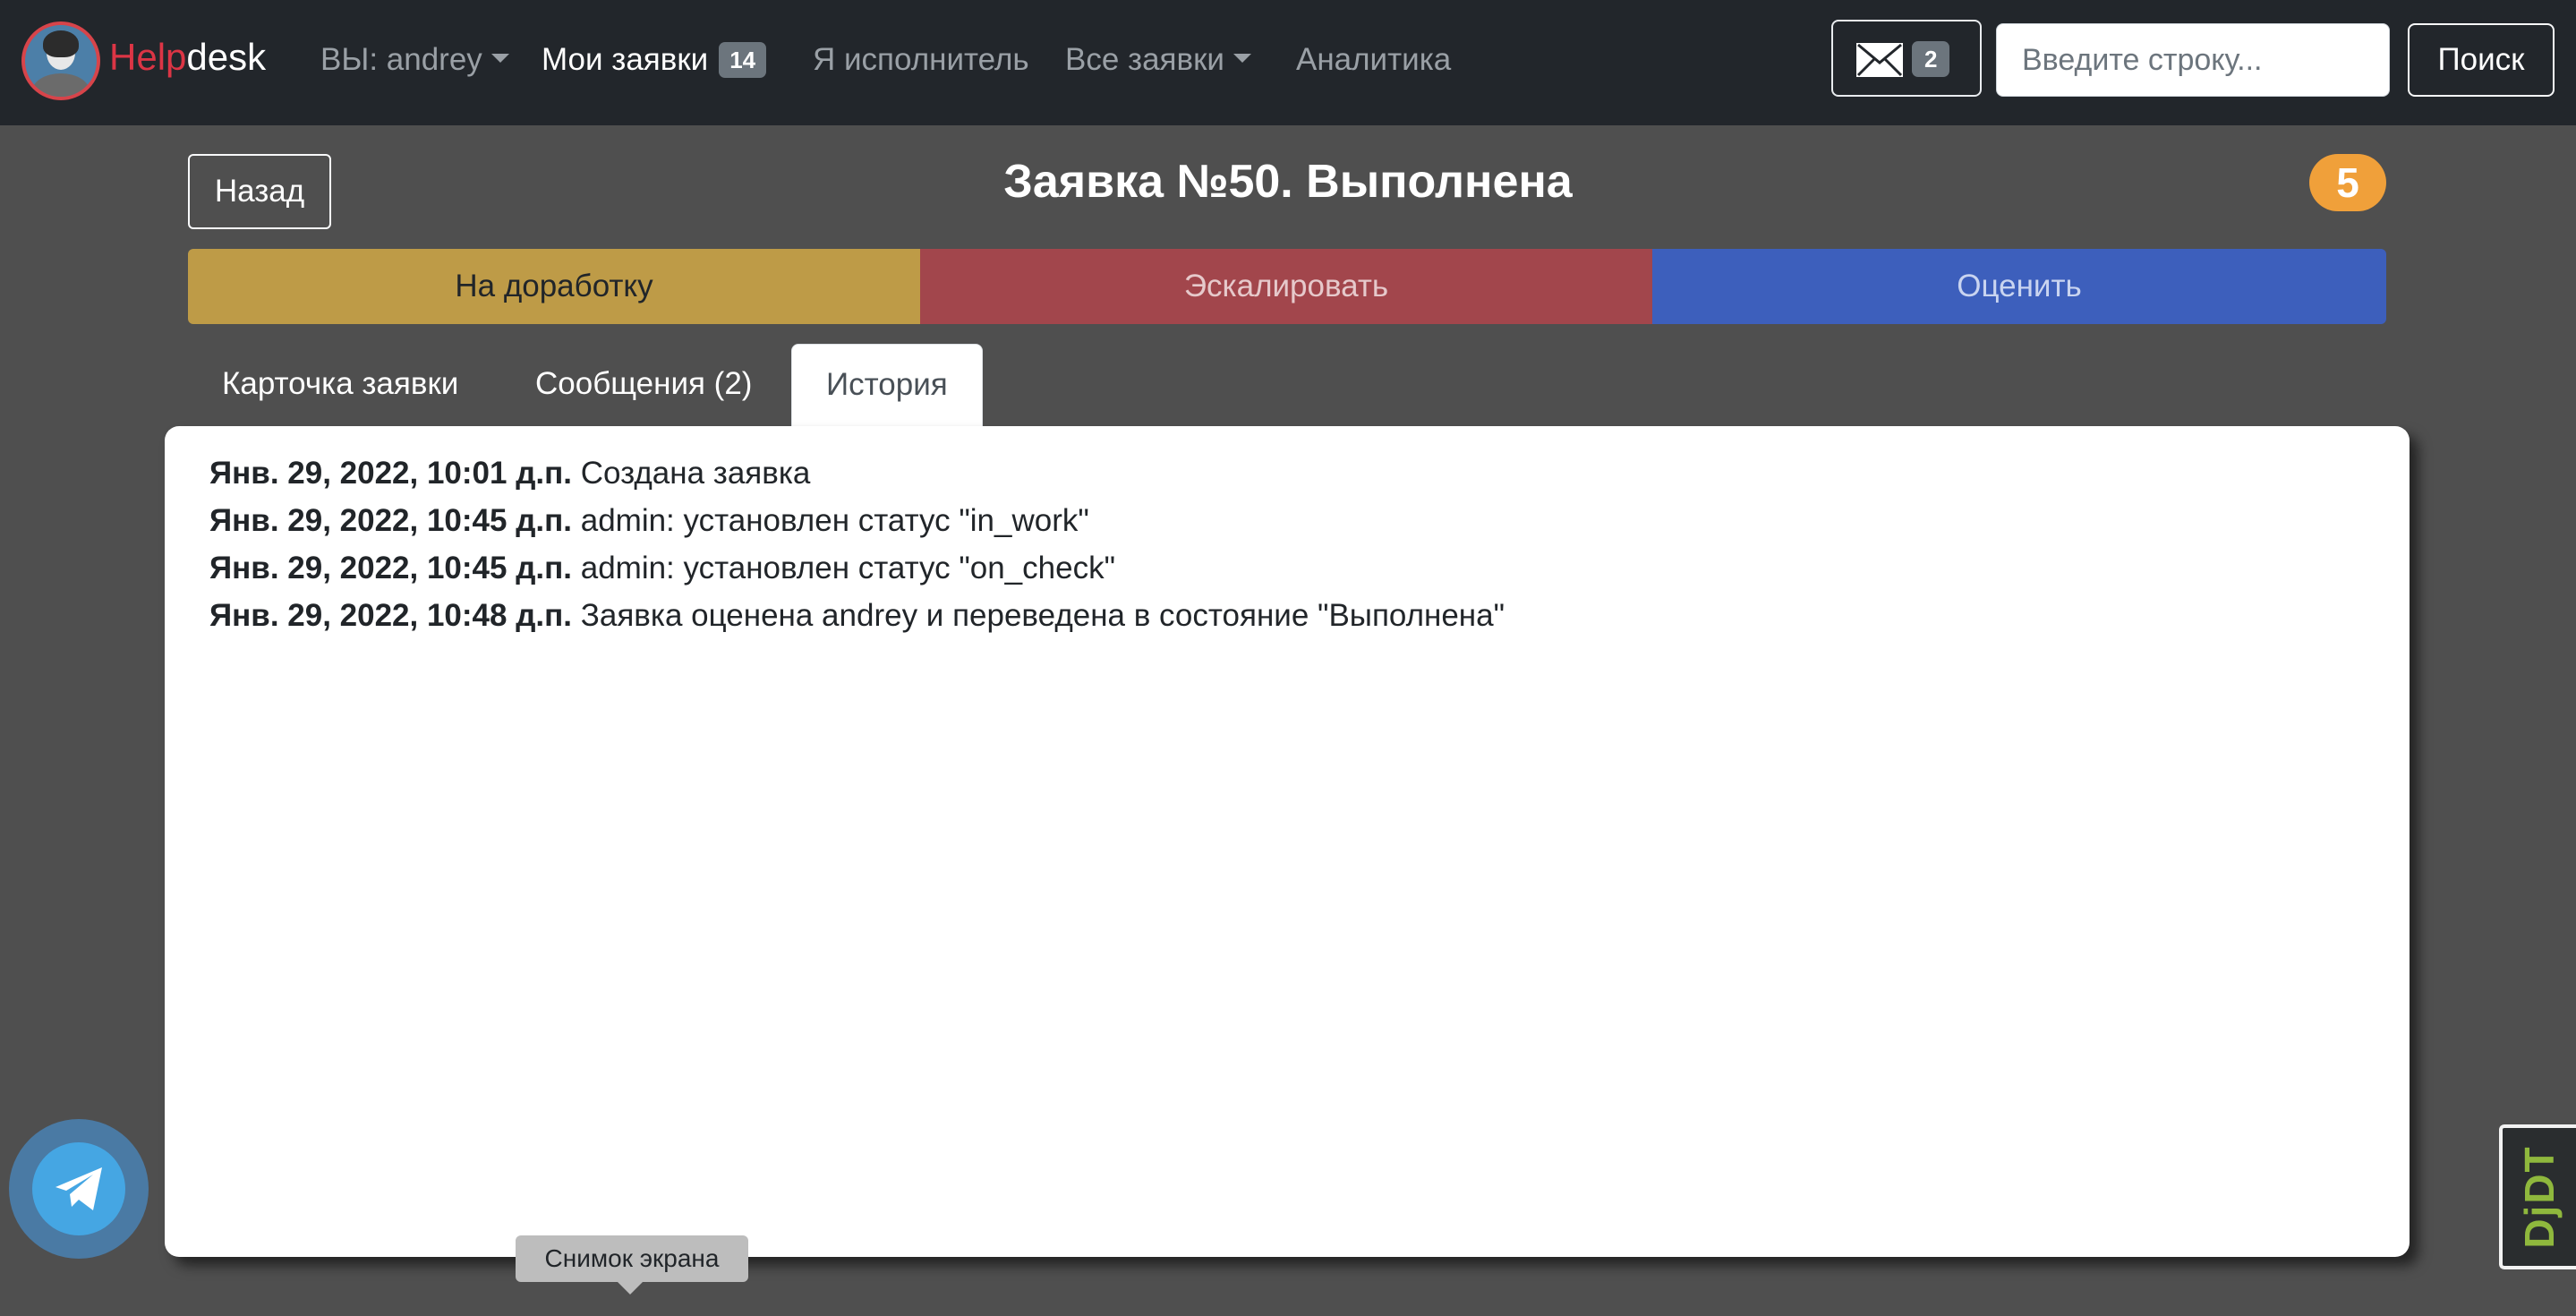  Describe the element at coordinates (226, 57) in the screenshot. I see `brand-name-part2: desk` at that location.